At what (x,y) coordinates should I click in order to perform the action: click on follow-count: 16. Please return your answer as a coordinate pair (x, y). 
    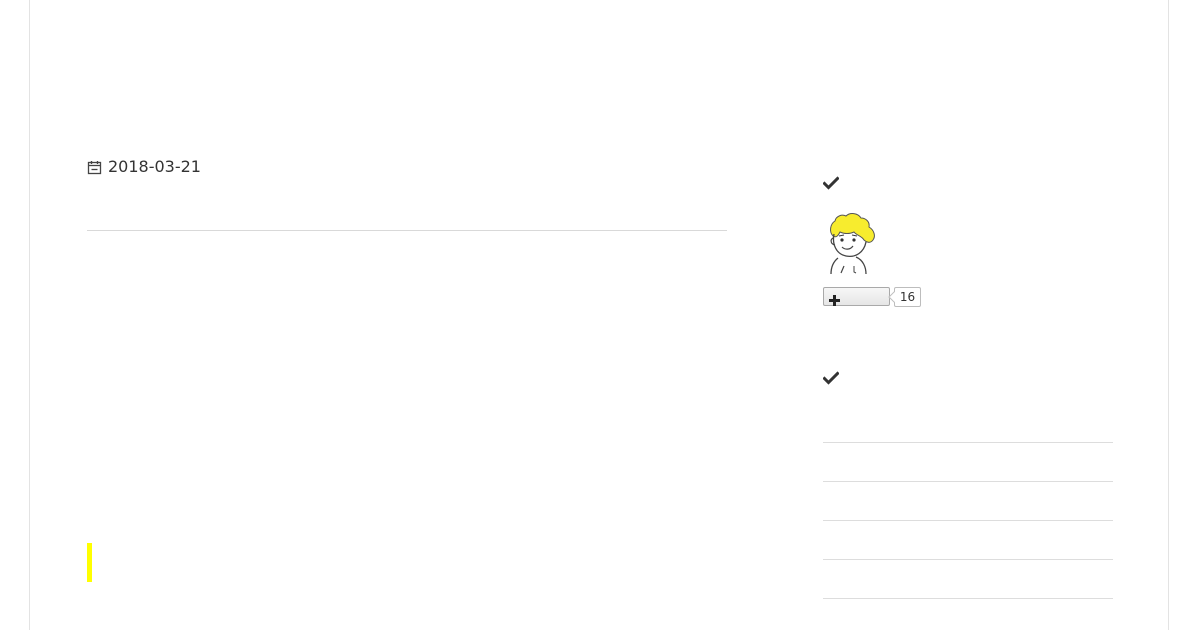
    Looking at the image, I should click on (907, 297).